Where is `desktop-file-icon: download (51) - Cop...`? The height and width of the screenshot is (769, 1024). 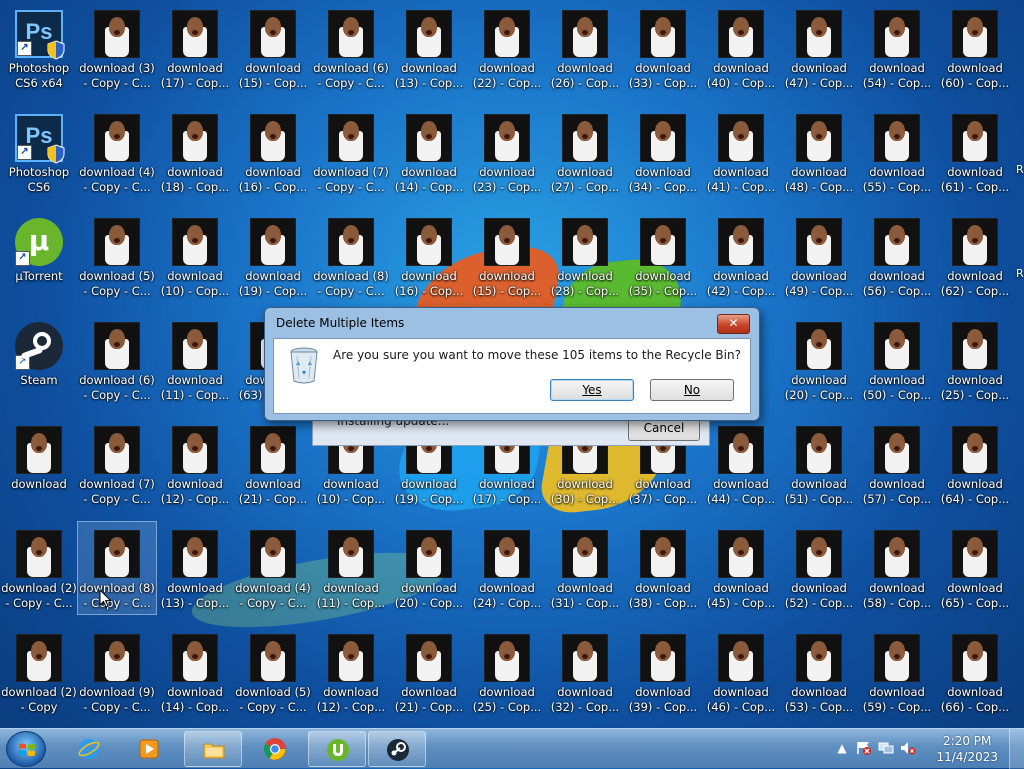
desktop-file-icon: download (51) - Cop... is located at coordinates (819, 464).